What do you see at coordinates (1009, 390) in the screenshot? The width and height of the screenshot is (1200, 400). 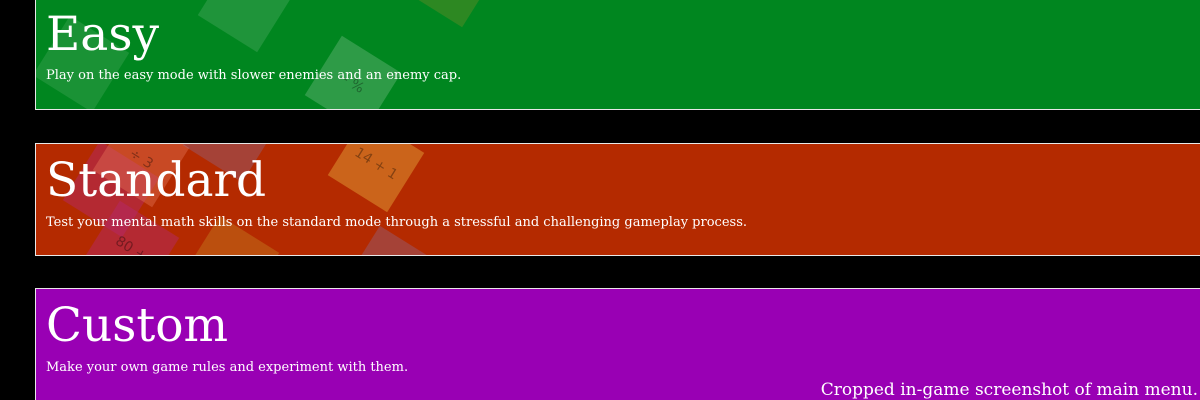 I see `screenshot-caption: Cropped in-game screenshot of main menu.` at bounding box center [1009, 390].